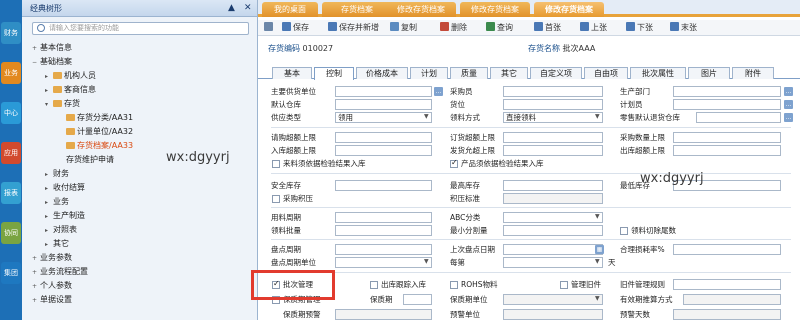 The width and height of the screenshot is (800, 320). Describe the element at coordinates (553, 185) in the screenshot. I see `max-stock-field` at that location.